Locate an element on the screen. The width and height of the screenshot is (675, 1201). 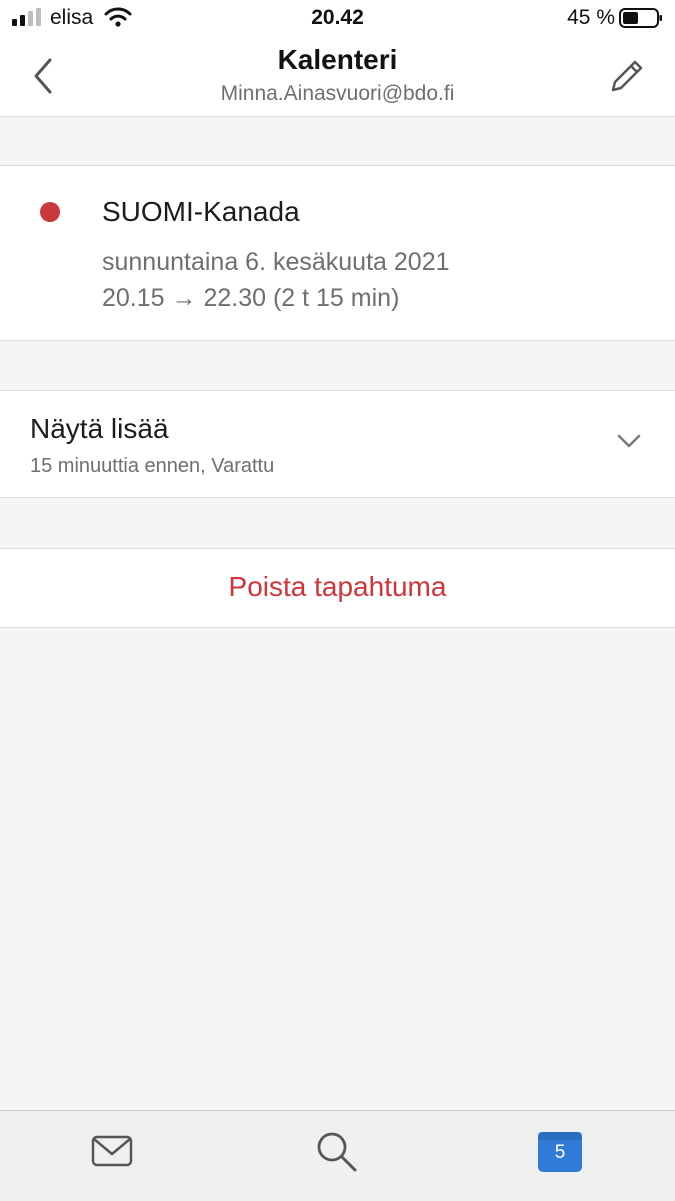
mail-icon is located at coordinates (112, 1151).